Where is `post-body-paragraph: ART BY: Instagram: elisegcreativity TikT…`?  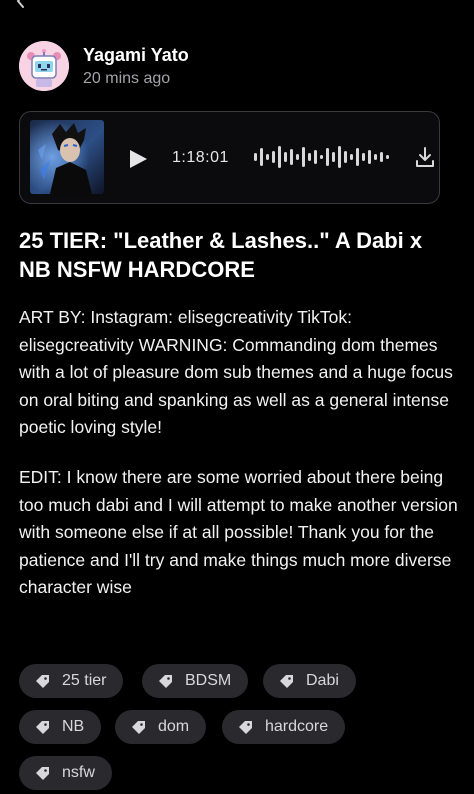
post-body-paragraph: ART BY: Instagram: elisegcreativity TikT… is located at coordinates (236, 372).